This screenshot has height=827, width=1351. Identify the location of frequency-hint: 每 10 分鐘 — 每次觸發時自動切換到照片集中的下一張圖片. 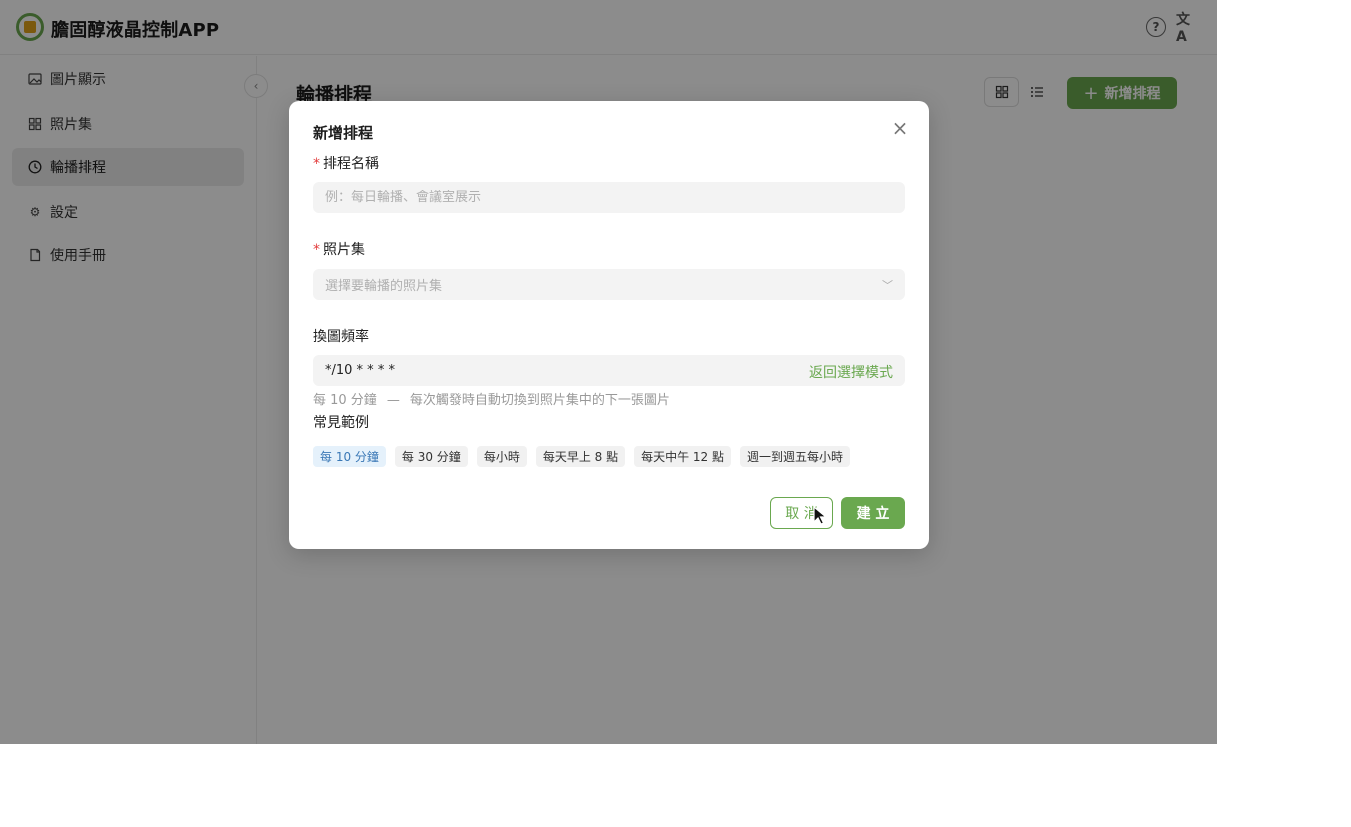
(491, 398).